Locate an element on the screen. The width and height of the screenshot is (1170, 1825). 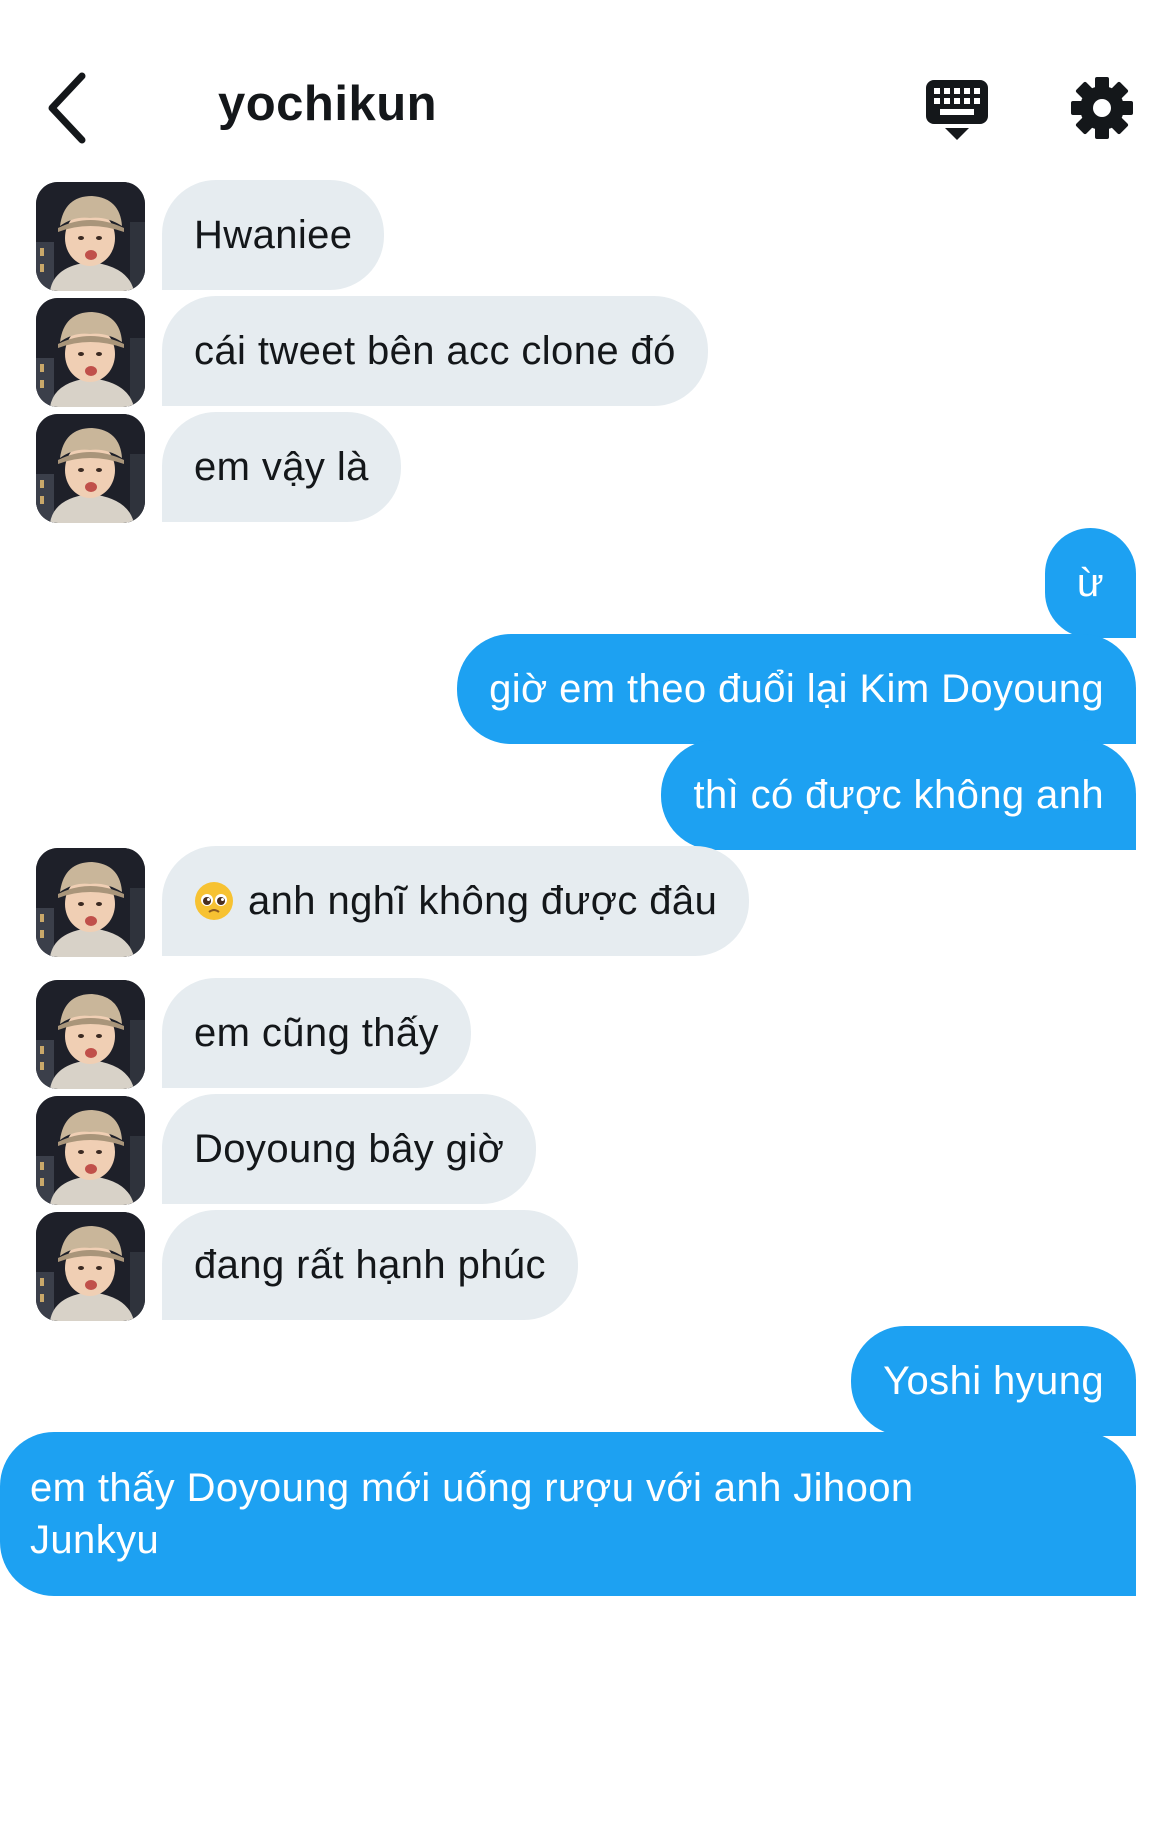
message-row: cái tweet bên acc clone đó is located at coordinates (585, 351).